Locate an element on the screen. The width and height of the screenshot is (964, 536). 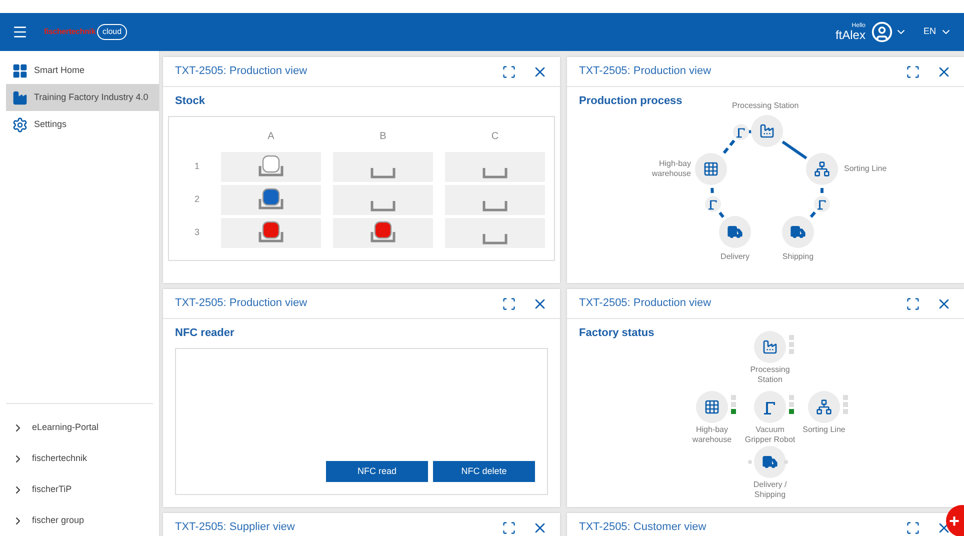
column-label: C is located at coordinates (495, 137).